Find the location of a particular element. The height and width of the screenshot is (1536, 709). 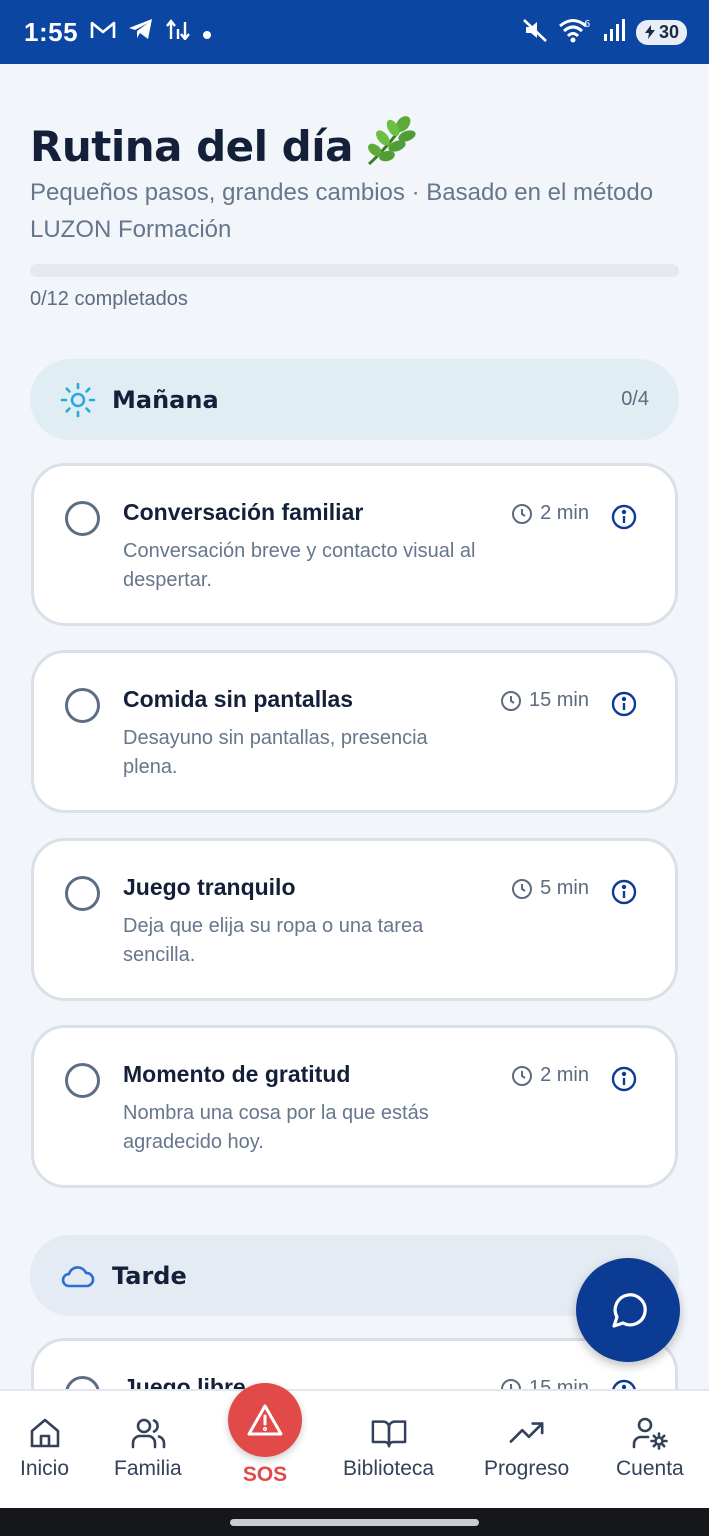

section-title-morning: Mañana is located at coordinates (165, 399).